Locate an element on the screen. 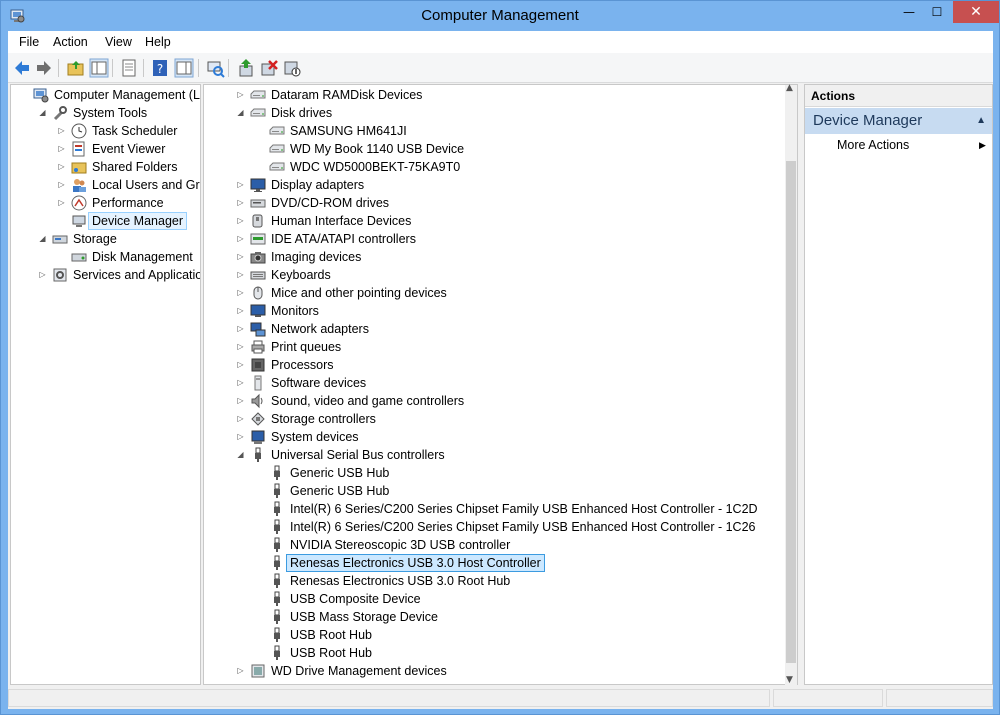  device-tree-row: ▷ Print queues is located at coordinates (500, 347).